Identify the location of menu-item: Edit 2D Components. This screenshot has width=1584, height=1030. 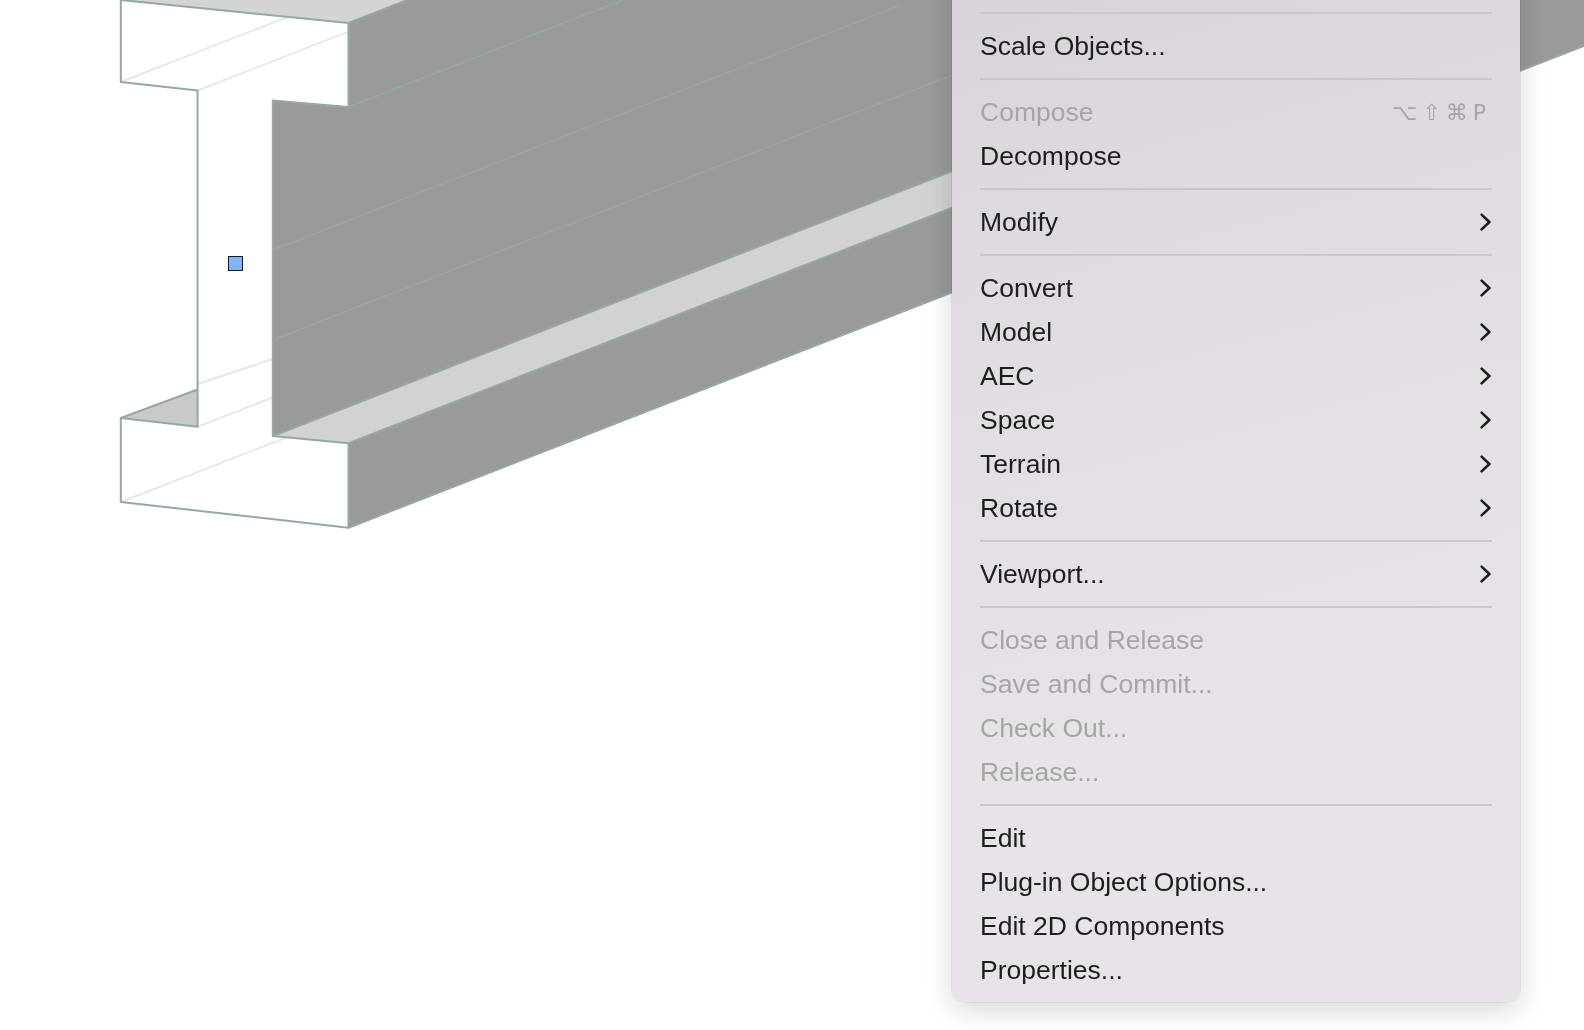
(1236, 926).